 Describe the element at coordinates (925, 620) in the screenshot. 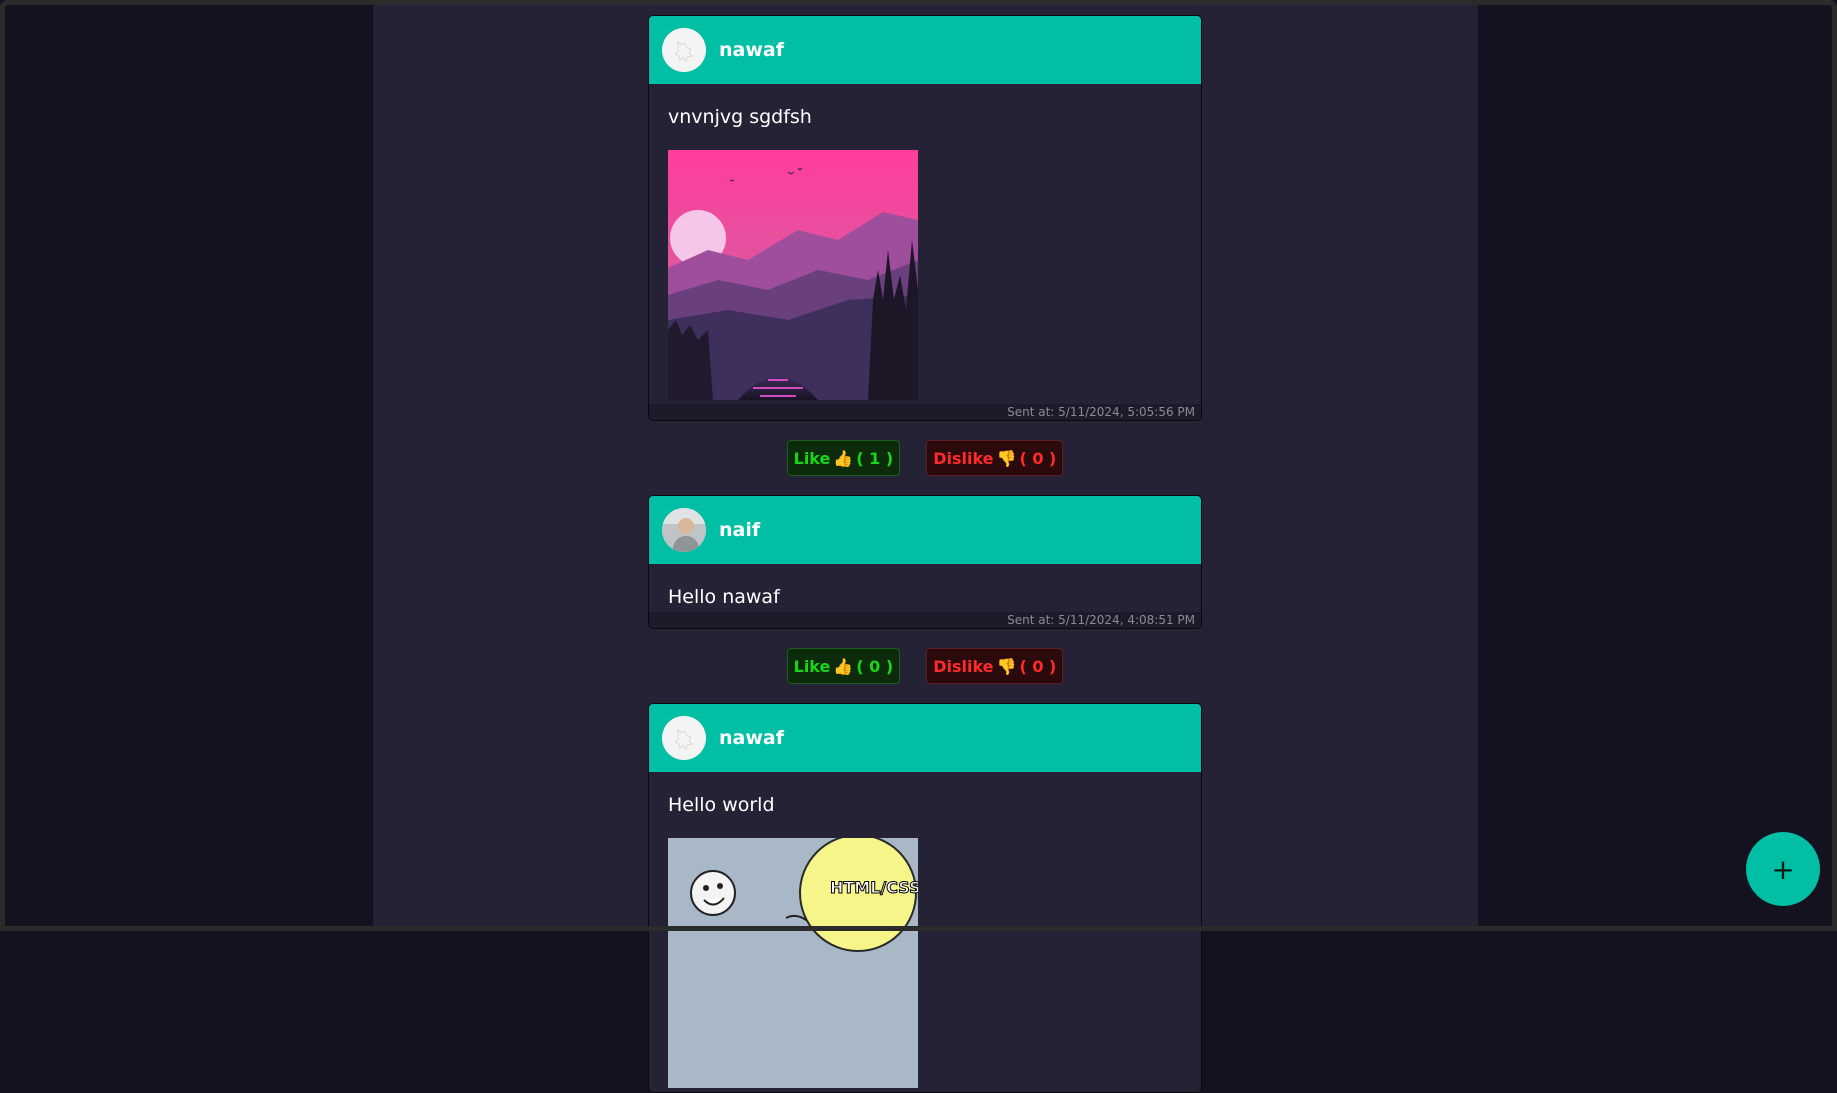

I see `post-timestamp: Sent at: 5/11/2024, 4:08:51 PM` at that location.